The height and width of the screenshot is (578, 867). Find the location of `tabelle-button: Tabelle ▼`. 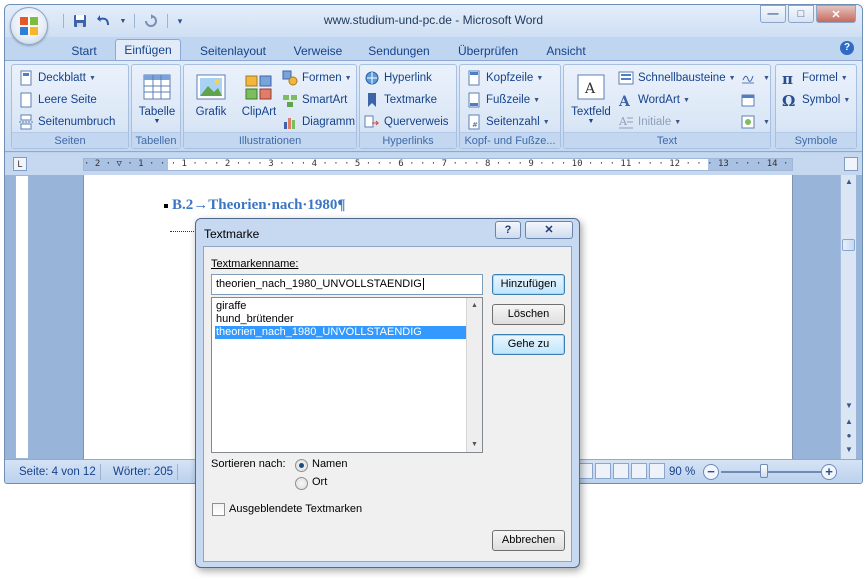

tabelle-button: Tabelle ▼ is located at coordinates (157, 99).